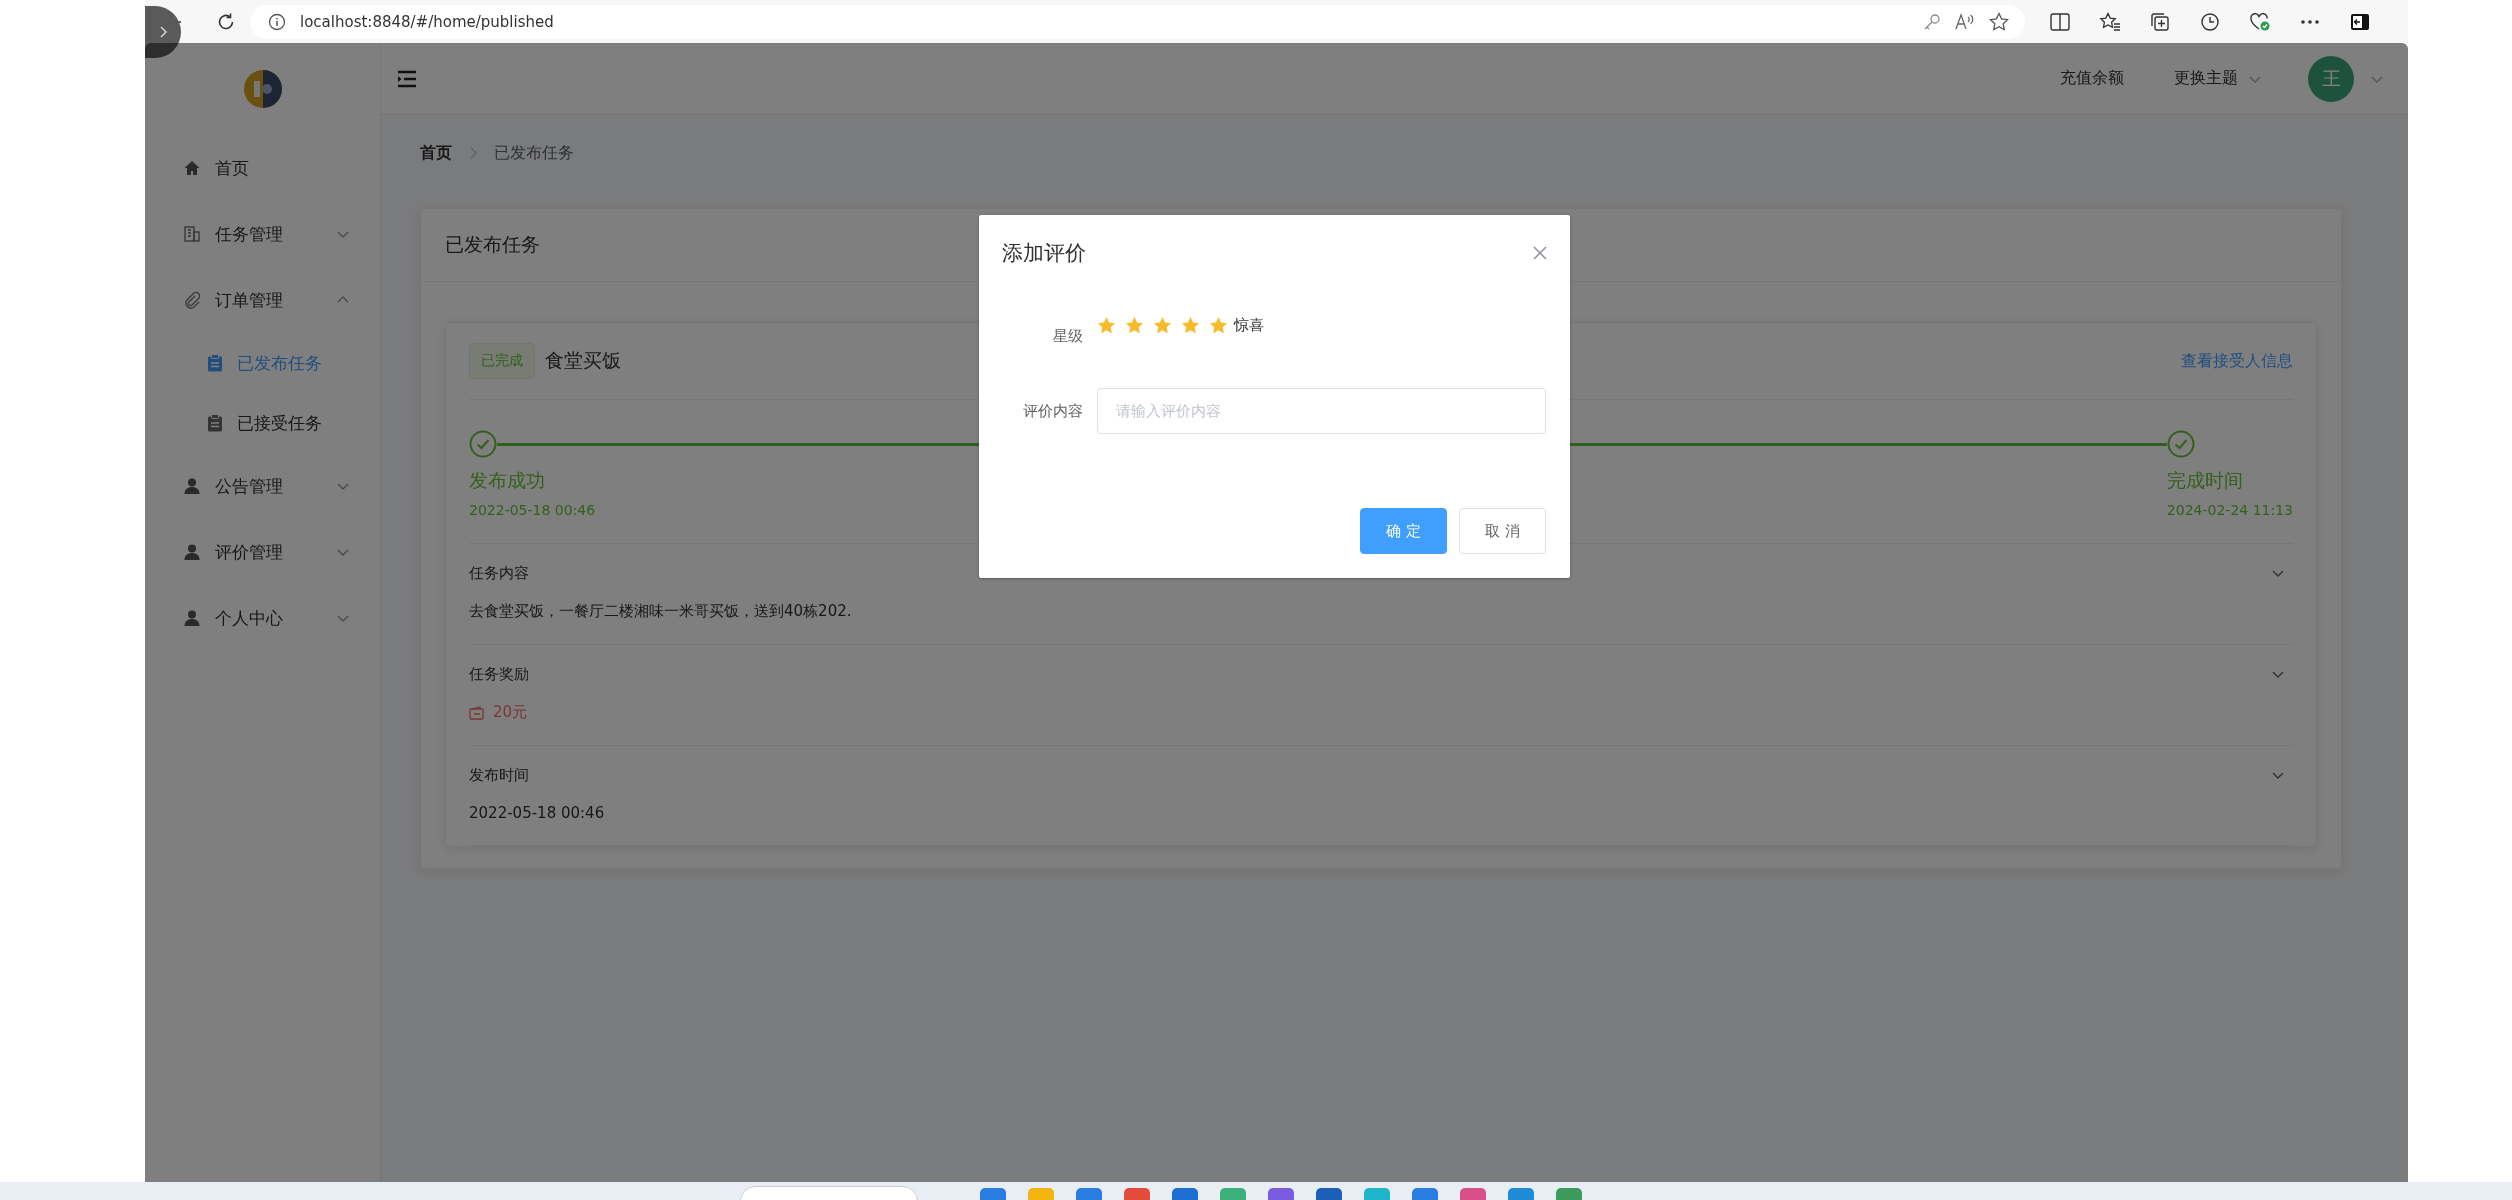  I want to click on home-icon, so click(192, 168).